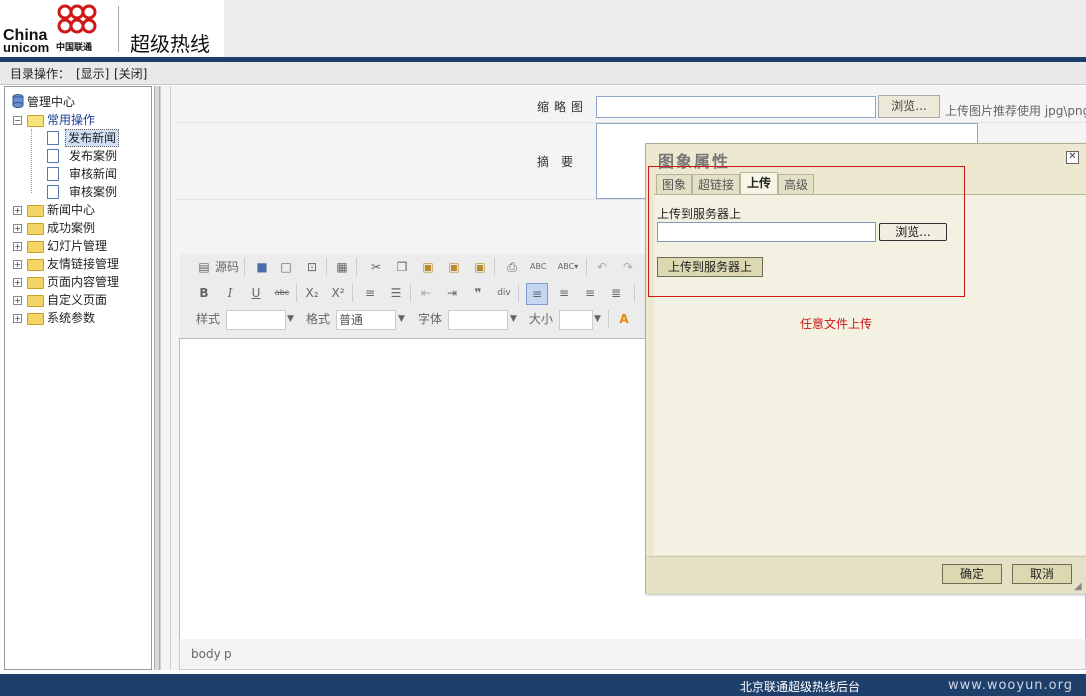 The image size is (1086, 696). What do you see at coordinates (206, 654) in the screenshot?
I see `path-body: body` at bounding box center [206, 654].